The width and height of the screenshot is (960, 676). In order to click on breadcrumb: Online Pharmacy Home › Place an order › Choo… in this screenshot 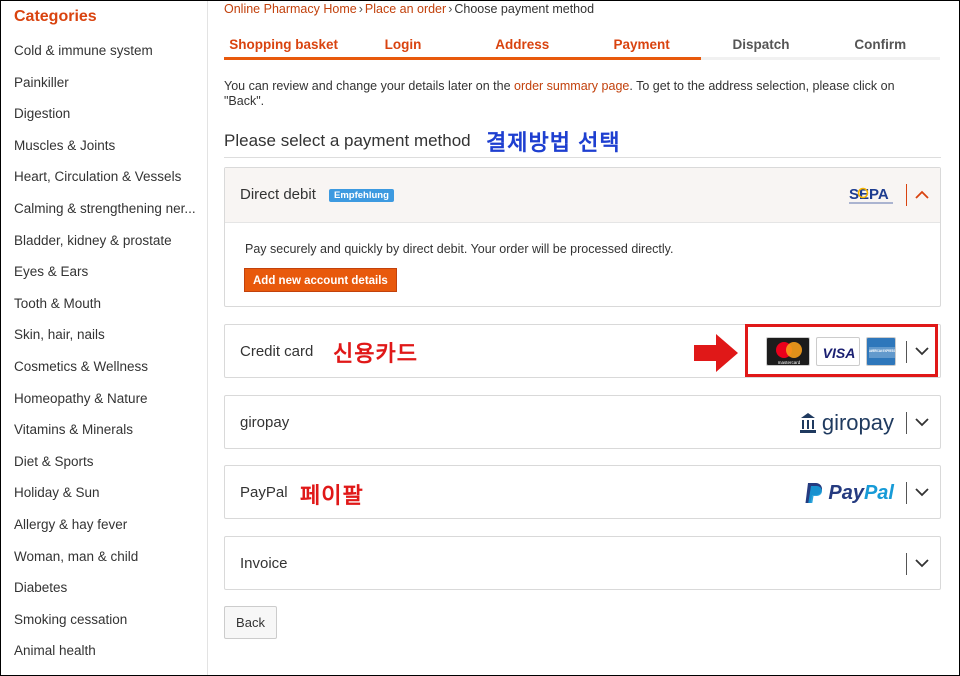, I will do `click(409, 9)`.